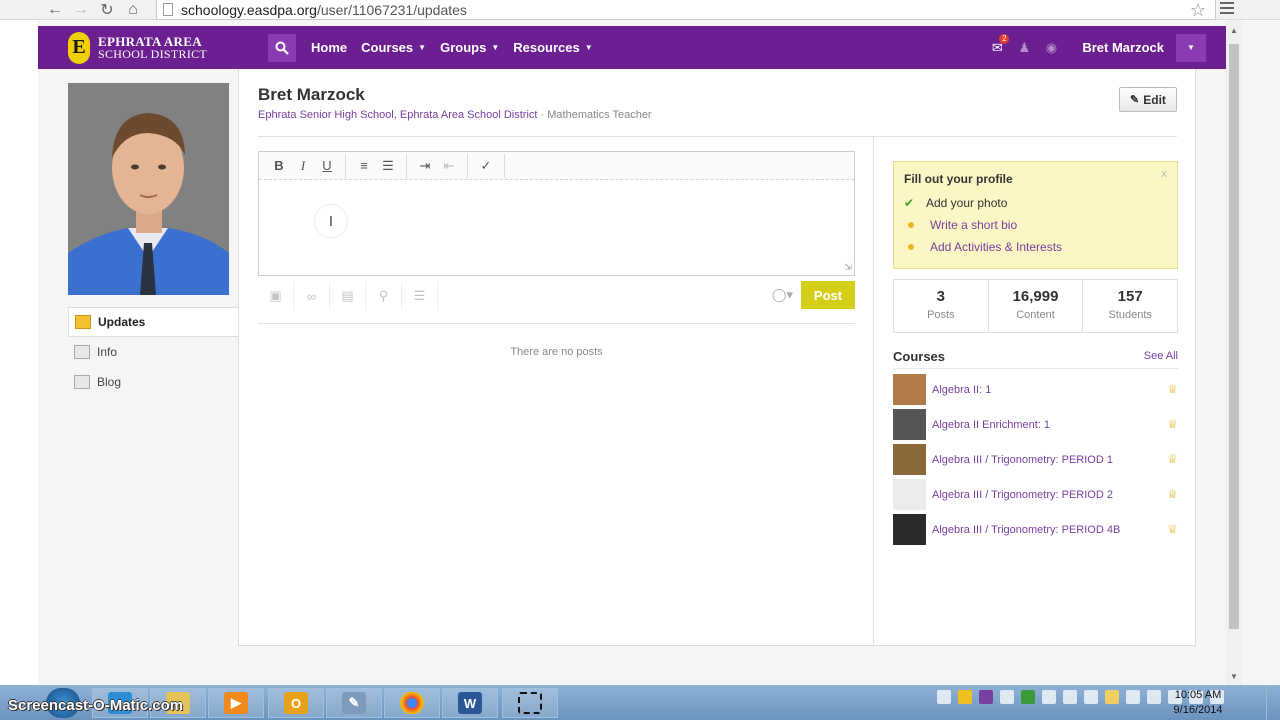  I want to click on district-link: Ephrata Area School District, so click(469, 115).